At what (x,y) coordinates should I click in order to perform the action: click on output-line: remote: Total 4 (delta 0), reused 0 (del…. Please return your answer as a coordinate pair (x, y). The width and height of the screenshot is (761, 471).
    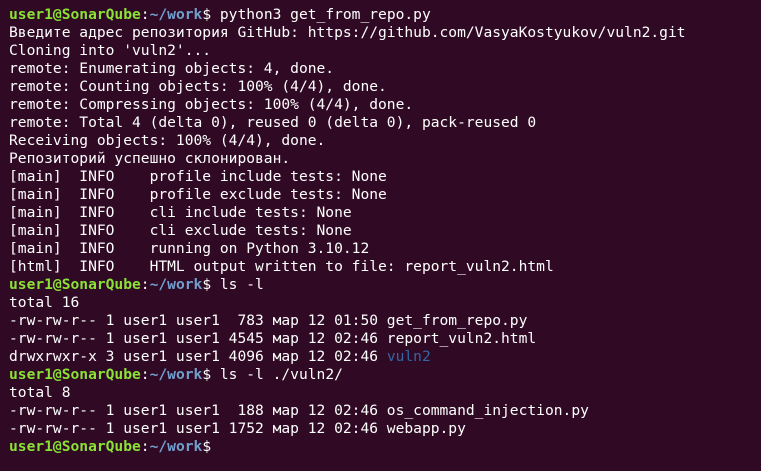
    Looking at the image, I should click on (273, 122).